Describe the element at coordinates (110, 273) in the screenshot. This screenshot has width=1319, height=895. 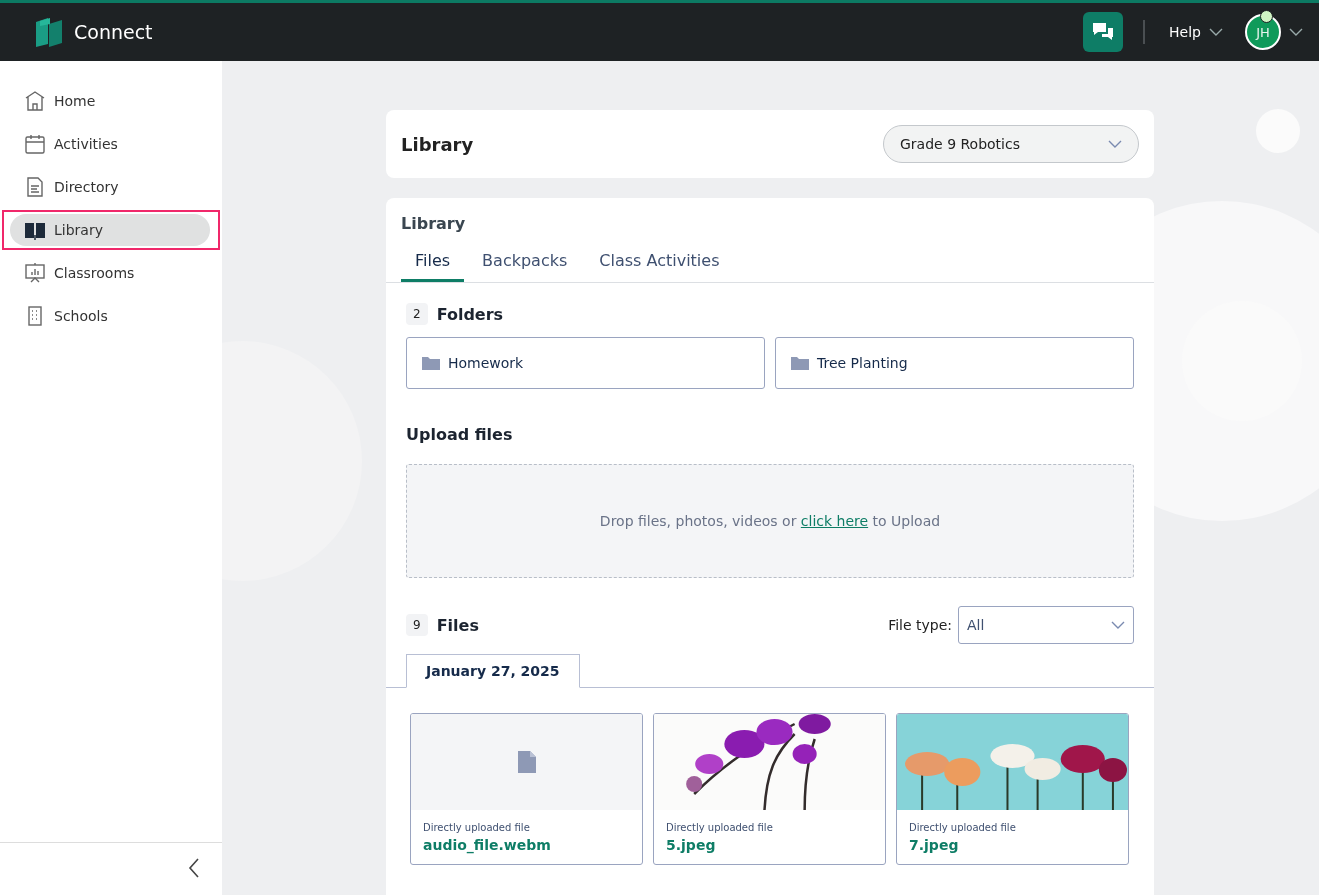
I see `nav-item: Classrooms` at that location.